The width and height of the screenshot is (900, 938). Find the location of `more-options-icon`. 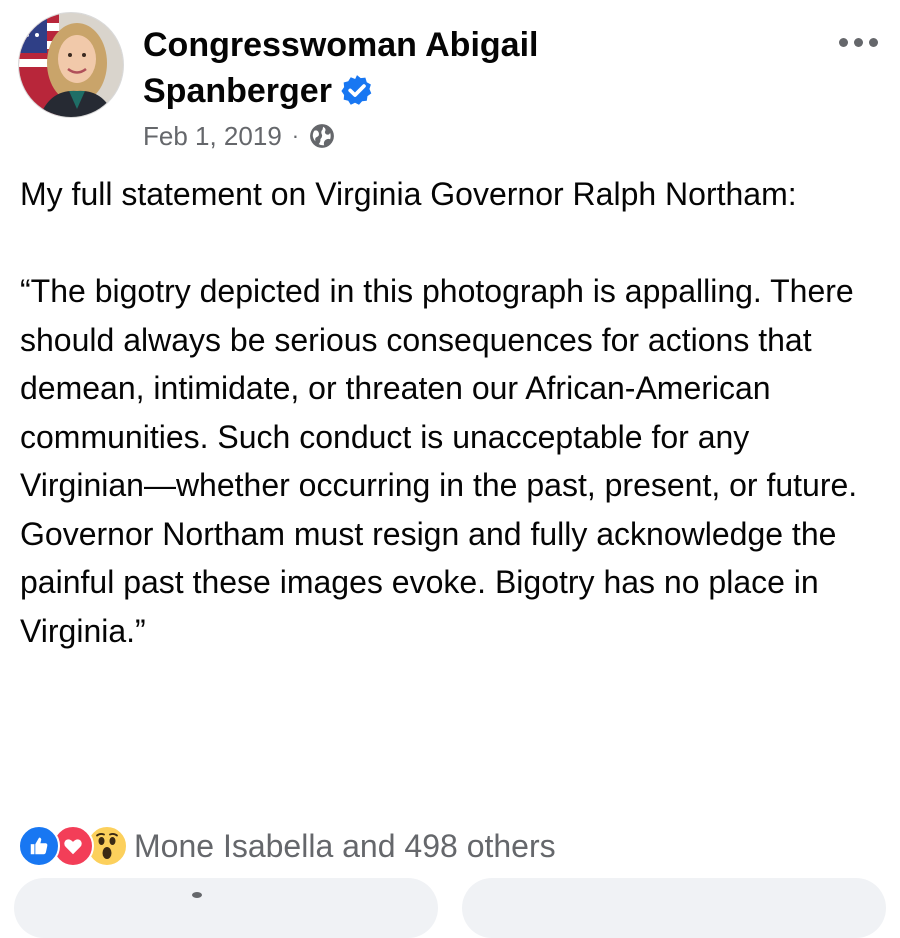

more-options-icon is located at coordinates (843, 42).